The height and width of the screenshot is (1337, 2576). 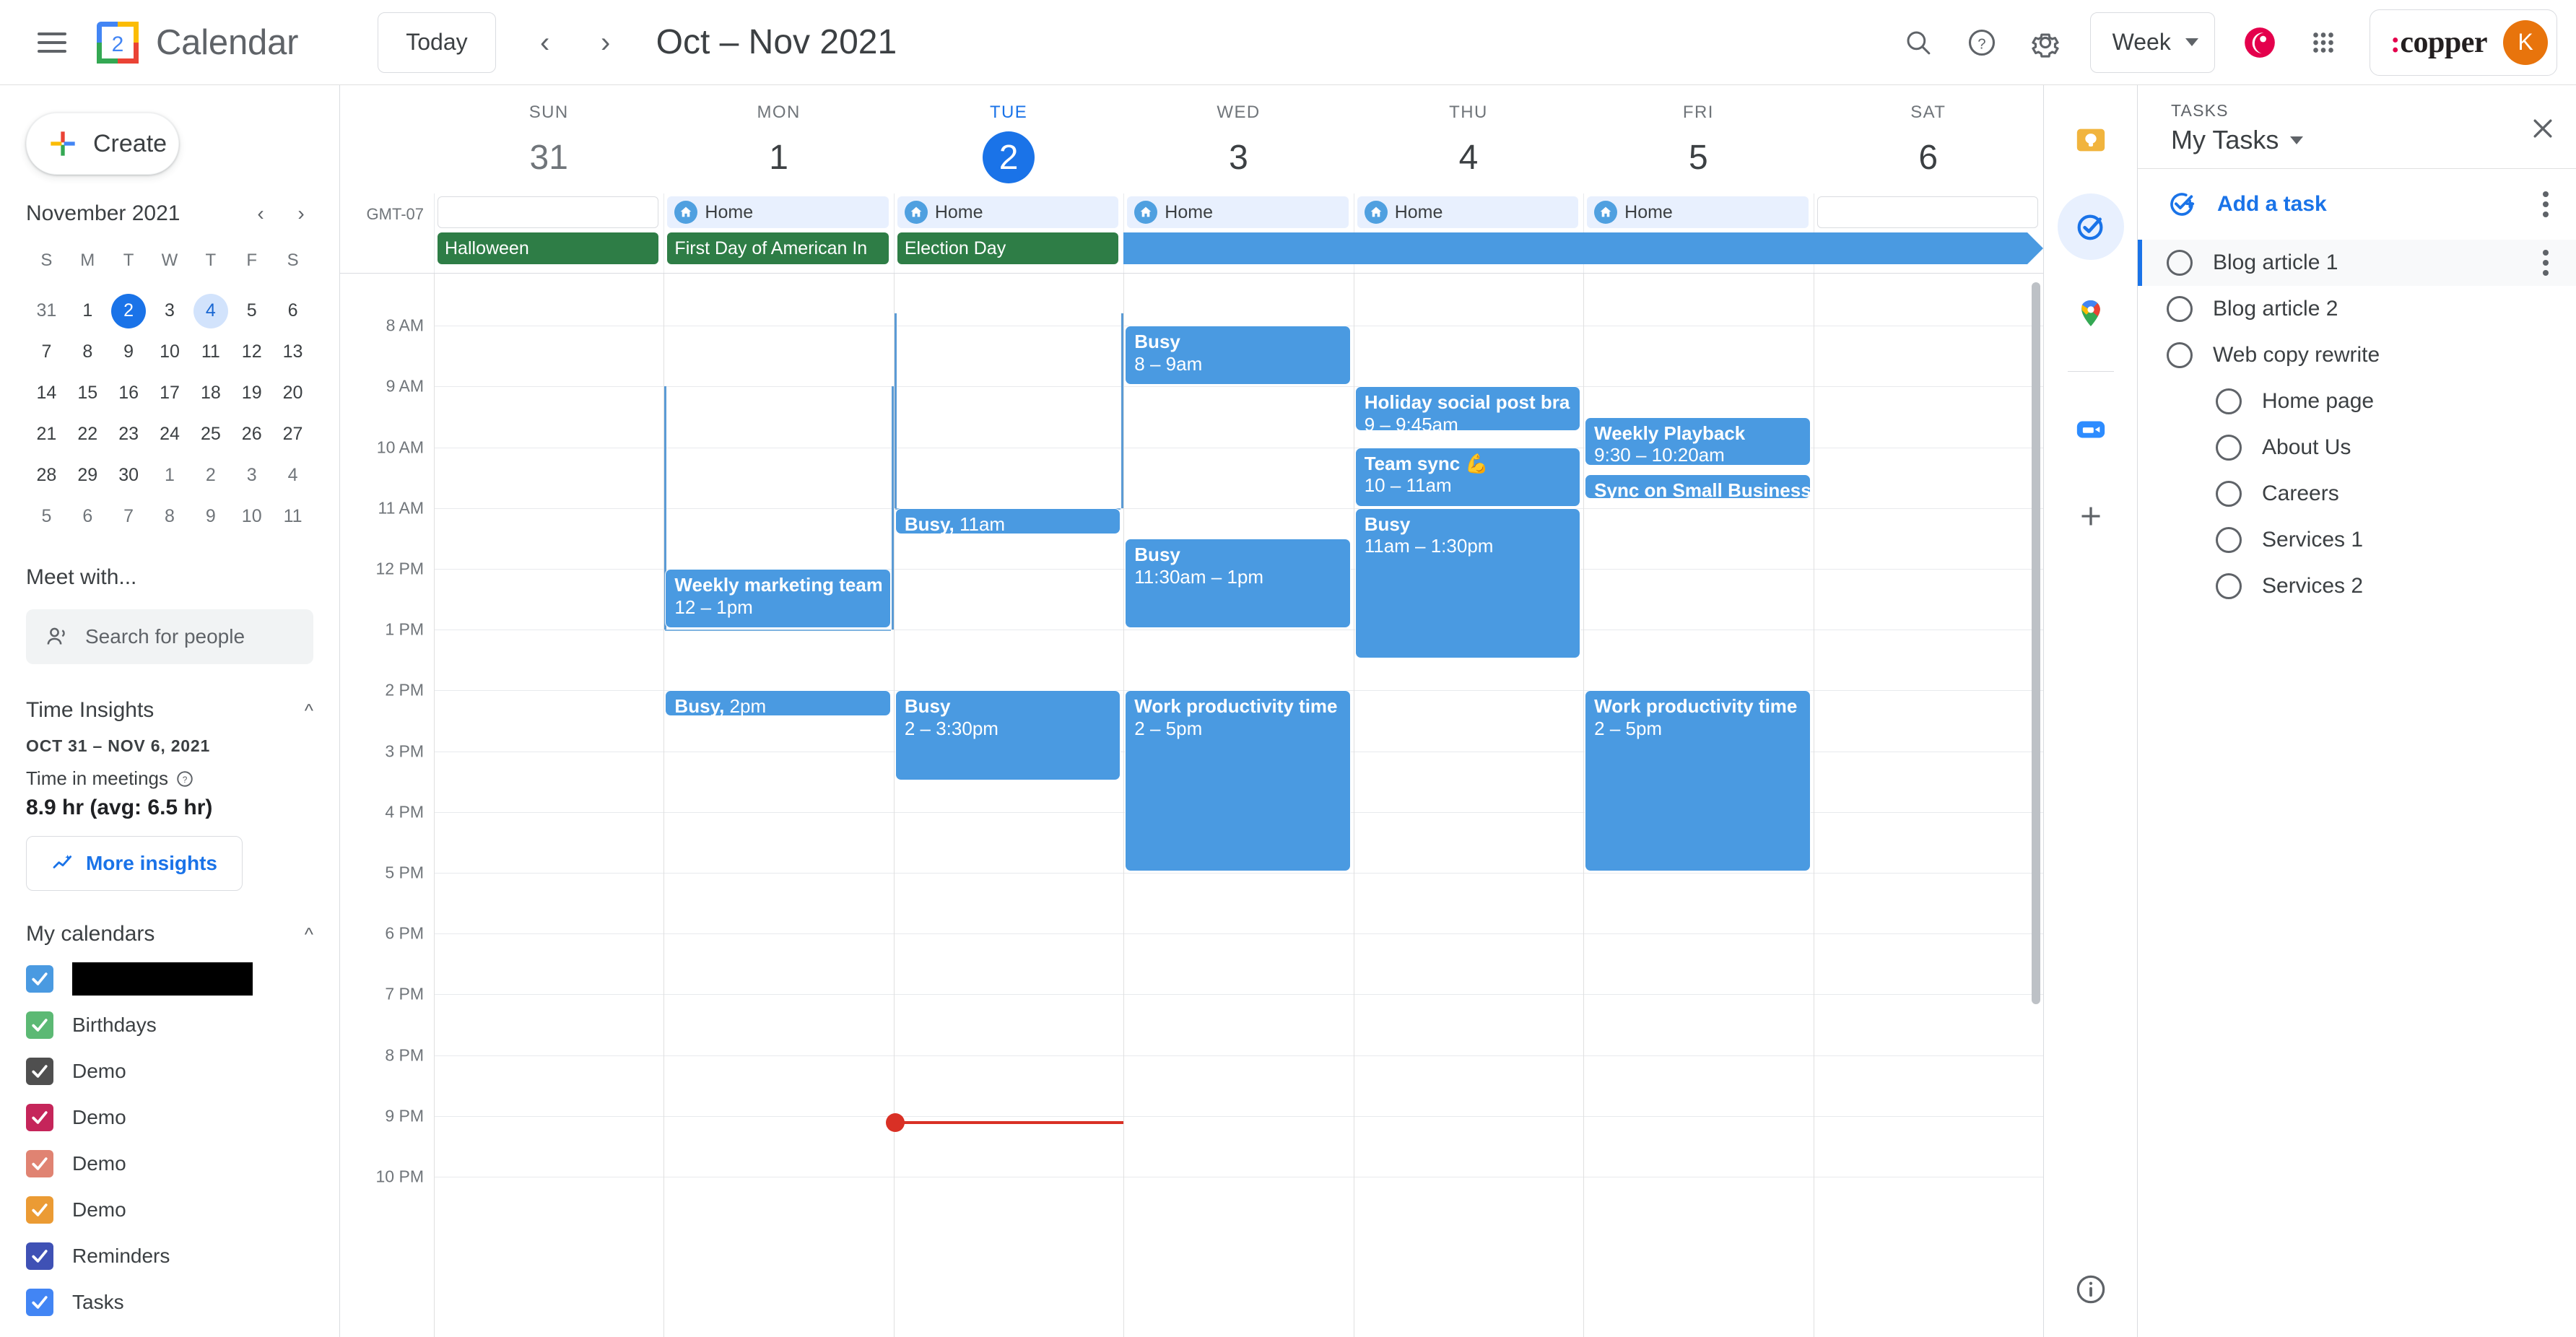 What do you see at coordinates (2357, 204) in the screenshot?
I see `add-task-button: Add a task` at bounding box center [2357, 204].